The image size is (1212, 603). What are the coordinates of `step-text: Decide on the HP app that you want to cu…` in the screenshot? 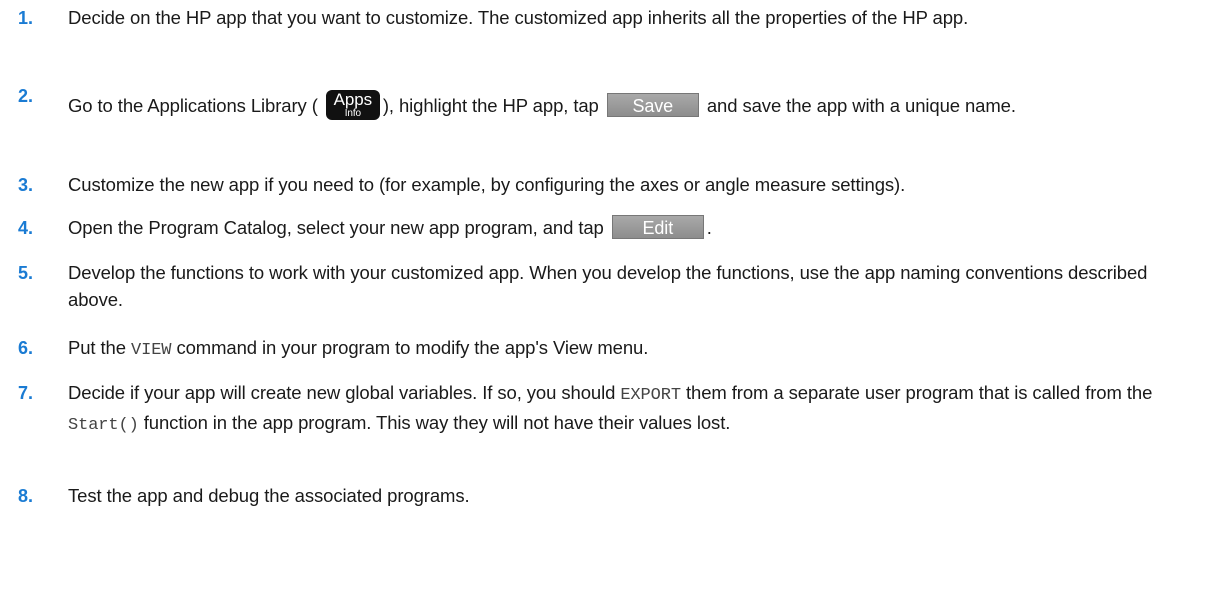 It's located at (518, 17).